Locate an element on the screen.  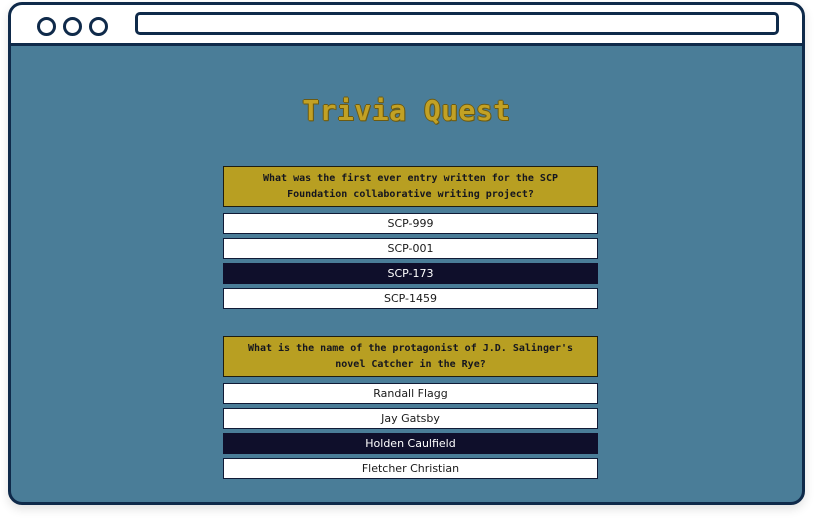
answer-option: SCP-1459 is located at coordinates (410, 298).